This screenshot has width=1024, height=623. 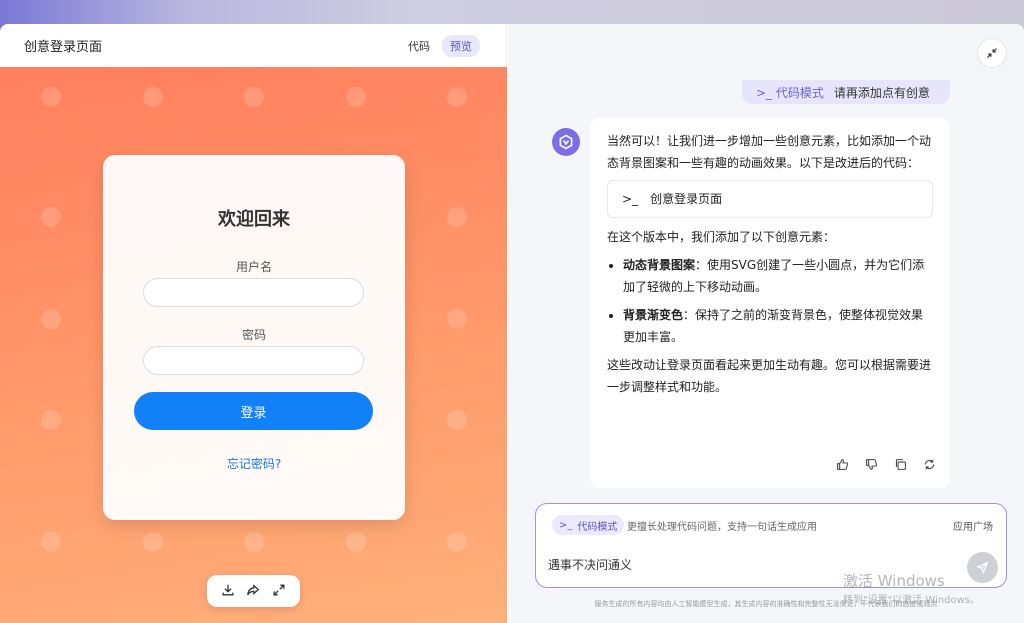 What do you see at coordinates (790, 92) in the screenshot?
I see `user-message-mode: >_ 代码模式` at bounding box center [790, 92].